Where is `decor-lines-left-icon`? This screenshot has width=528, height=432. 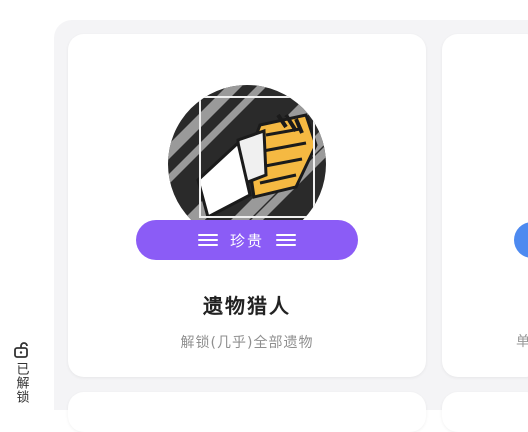
decor-lines-left-icon is located at coordinates (207, 240).